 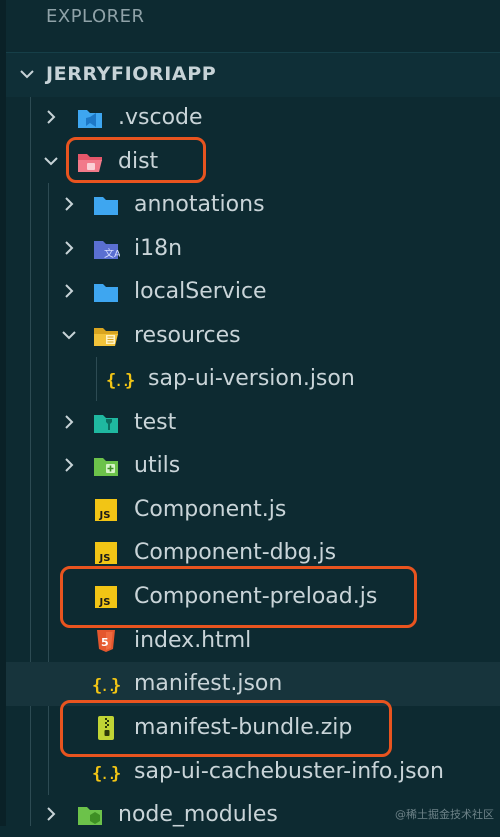 I want to click on watermark: @稀土掘金技术社区, so click(x=444, y=814).